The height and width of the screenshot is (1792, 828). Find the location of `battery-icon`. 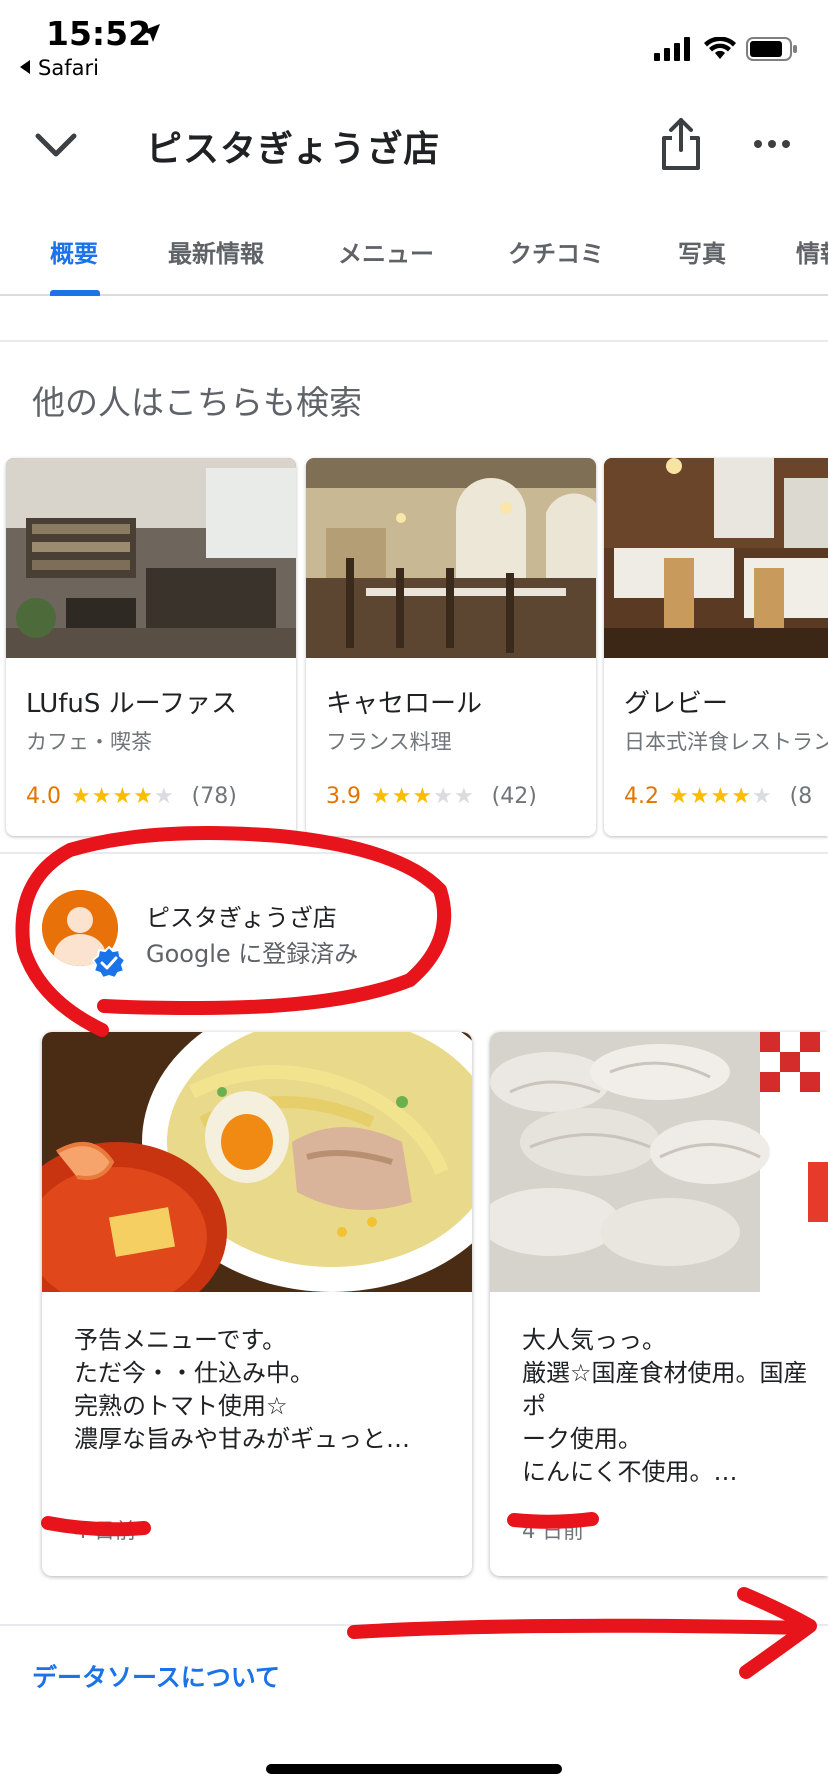

battery-icon is located at coordinates (771, 49).